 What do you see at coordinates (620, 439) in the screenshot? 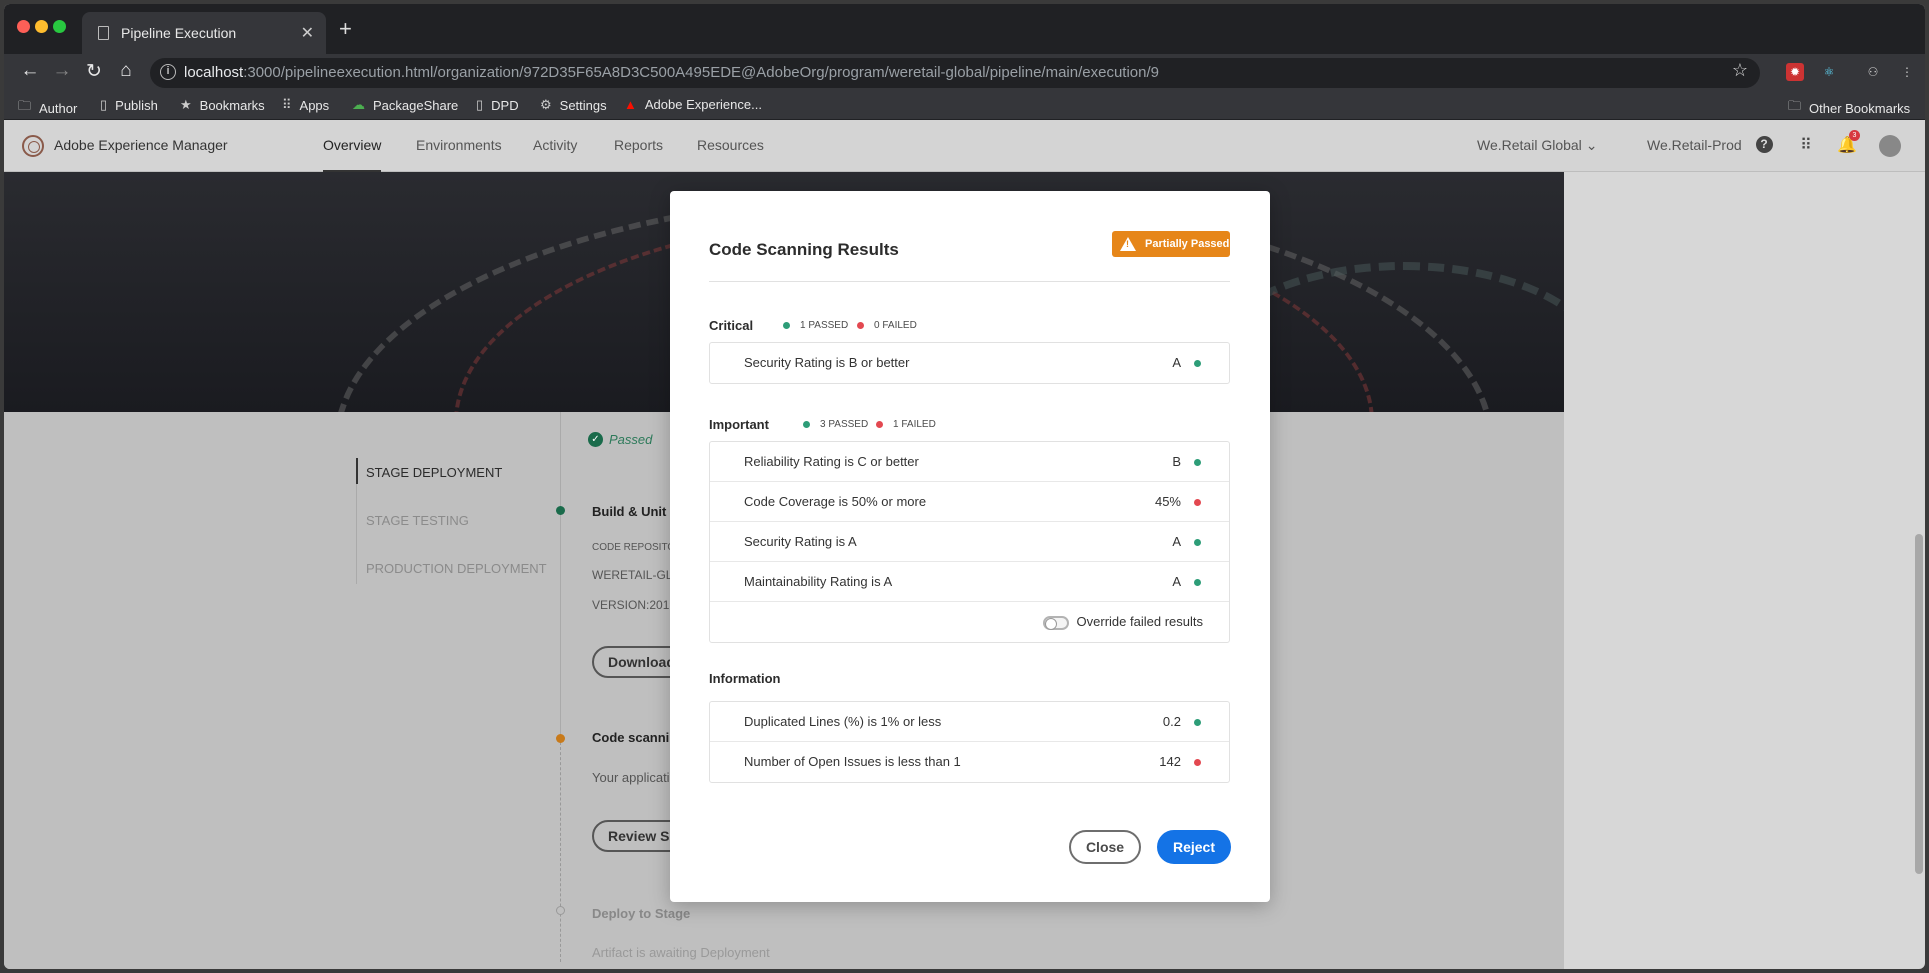
I see `passed-status: ✓ Passed` at bounding box center [620, 439].